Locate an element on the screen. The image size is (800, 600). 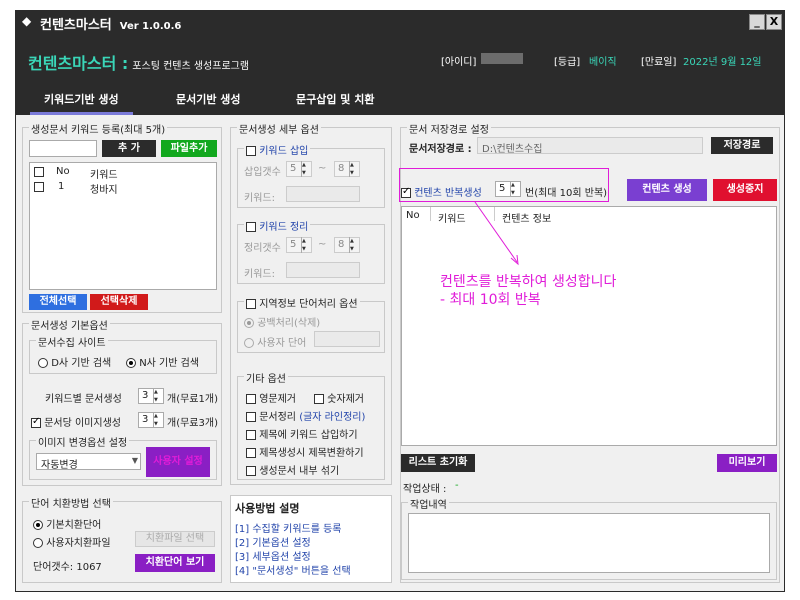
sort-keyword-input is located at coordinates (323, 270).